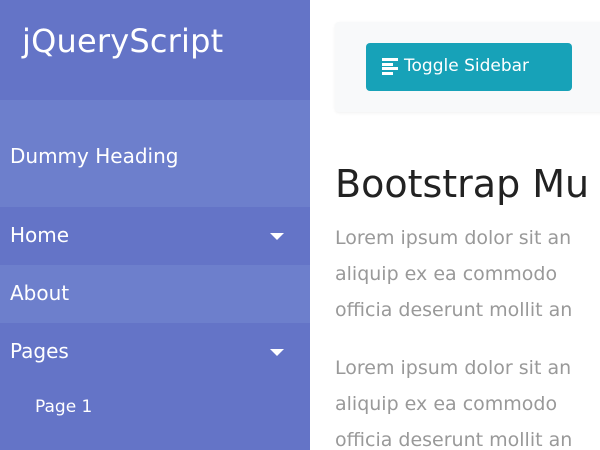 The width and height of the screenshot is (600, 450). Describe the element at coordinates (39, 351) in the screenshot. I see `sidebar-item-label: Pages` at that location.